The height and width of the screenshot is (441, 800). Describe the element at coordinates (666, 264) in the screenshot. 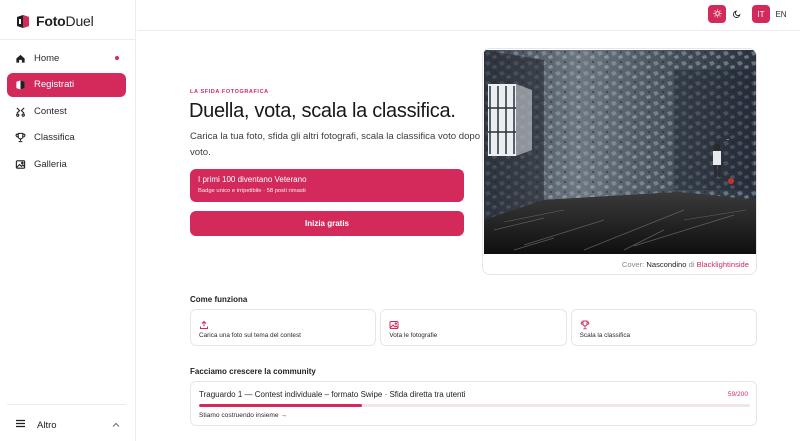

I see `cover-photo-title: Nascondino` at that location.